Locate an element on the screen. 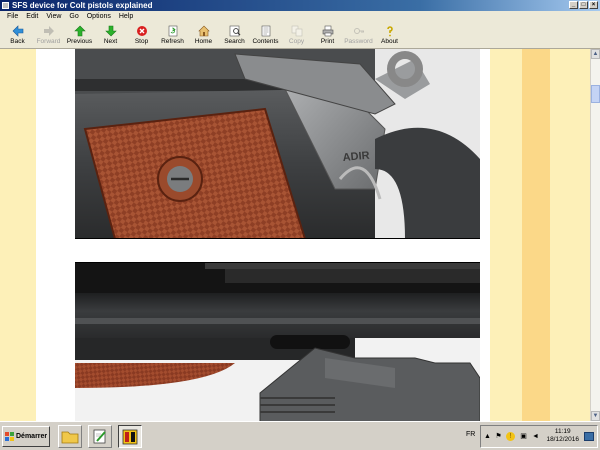  stop-label: Stop is located at coordinates (141, 41).